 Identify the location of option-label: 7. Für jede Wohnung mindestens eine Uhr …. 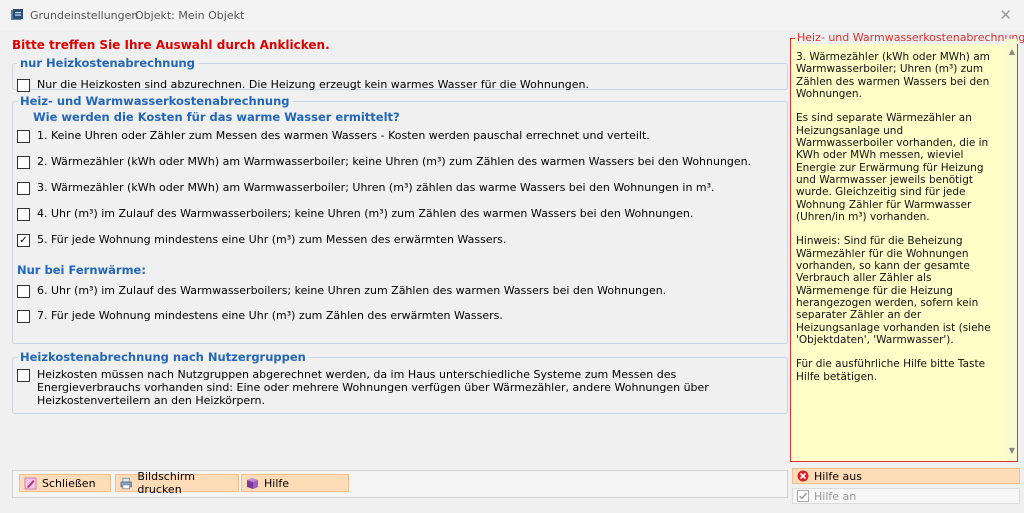
(270, 315).